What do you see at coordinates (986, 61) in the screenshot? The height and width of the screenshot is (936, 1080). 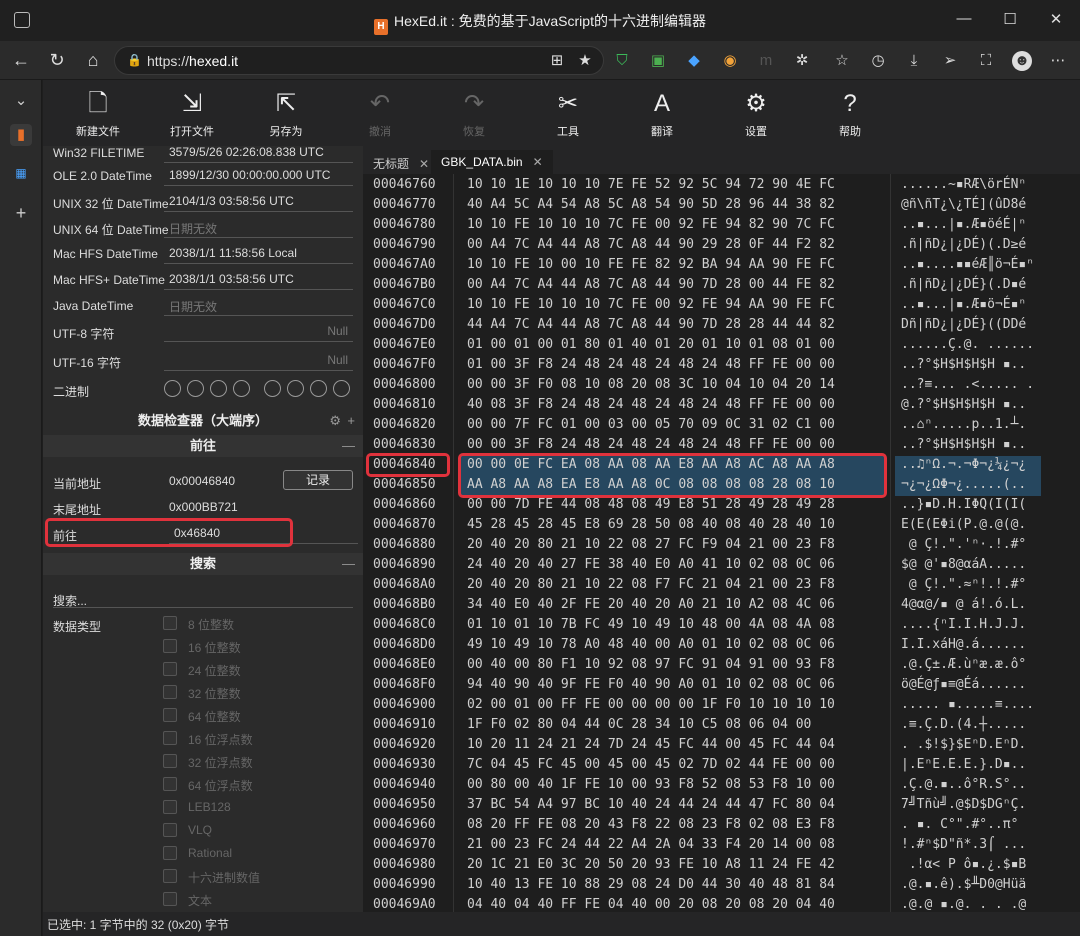 I see `screenshot-icon: ⛶` at bounding box center [986, 61].